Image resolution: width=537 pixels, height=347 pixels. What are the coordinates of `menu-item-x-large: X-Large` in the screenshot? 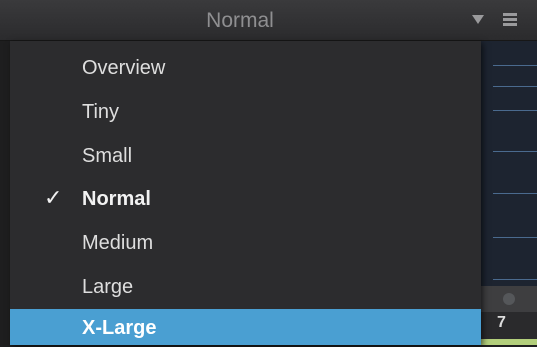 It's located at (245, 327).